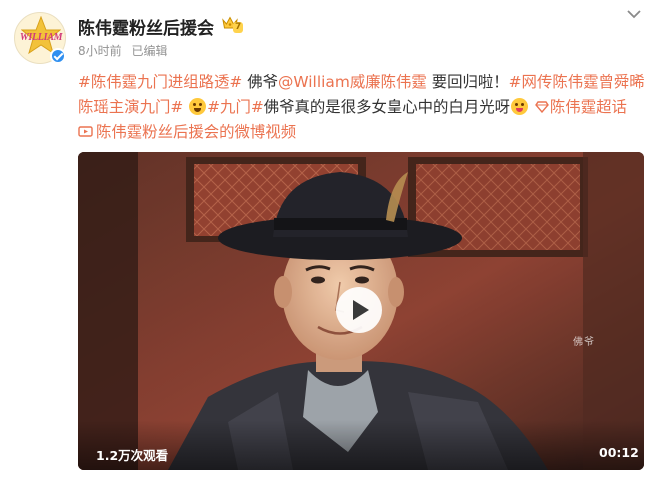 This screenshot has height=480, width=660. Describe the element at coordinates (100, 51) in the screenshot. I see `post-time: 8小时前` at that location.